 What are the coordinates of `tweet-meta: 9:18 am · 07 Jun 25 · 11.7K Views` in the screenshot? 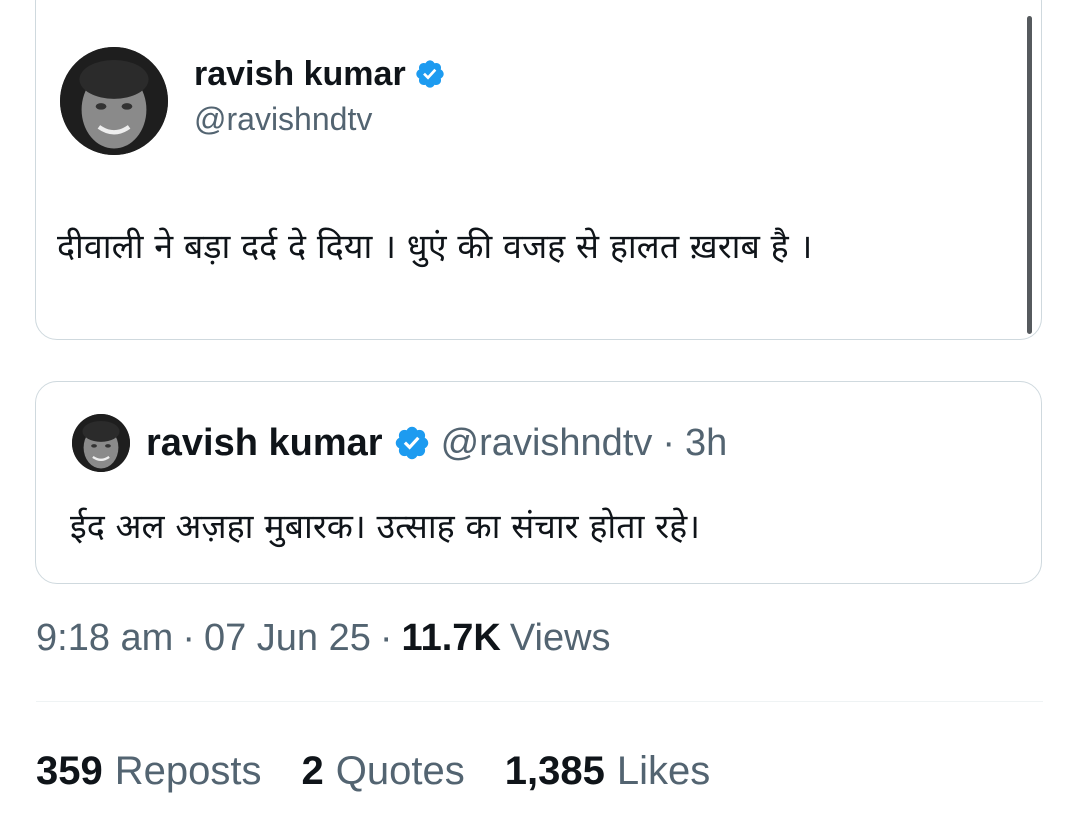 It's located at (323, 638).